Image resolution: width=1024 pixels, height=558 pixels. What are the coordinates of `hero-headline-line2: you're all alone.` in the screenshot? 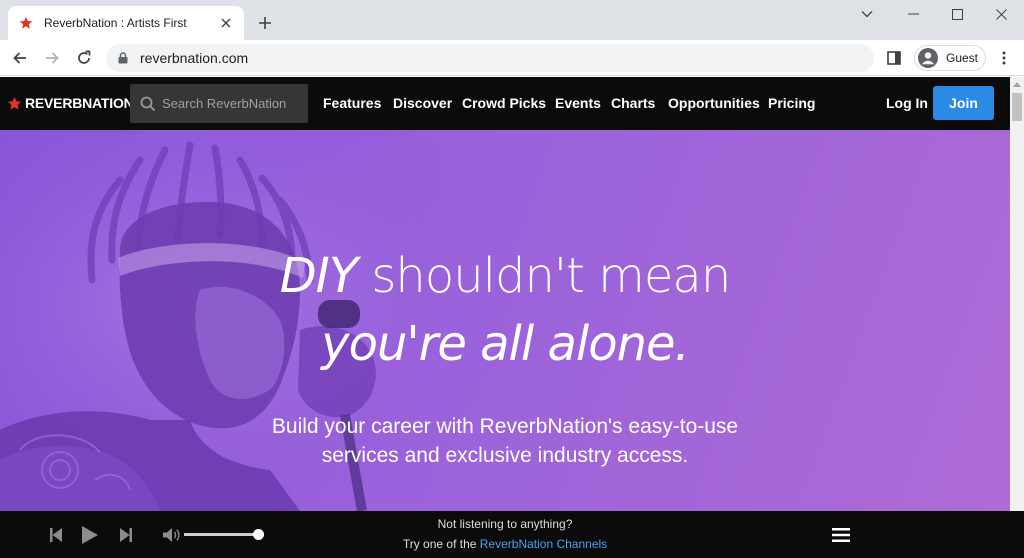 It's located at (505, 344).